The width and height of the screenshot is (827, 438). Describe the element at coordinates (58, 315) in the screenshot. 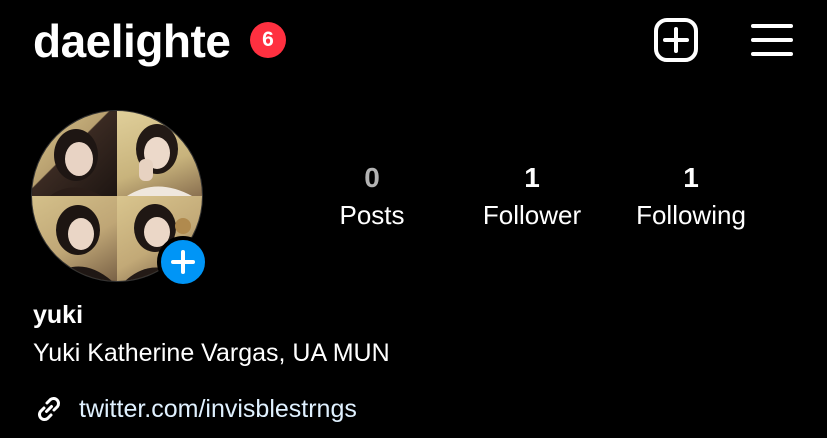

I see `display-name: yuki` at that location.